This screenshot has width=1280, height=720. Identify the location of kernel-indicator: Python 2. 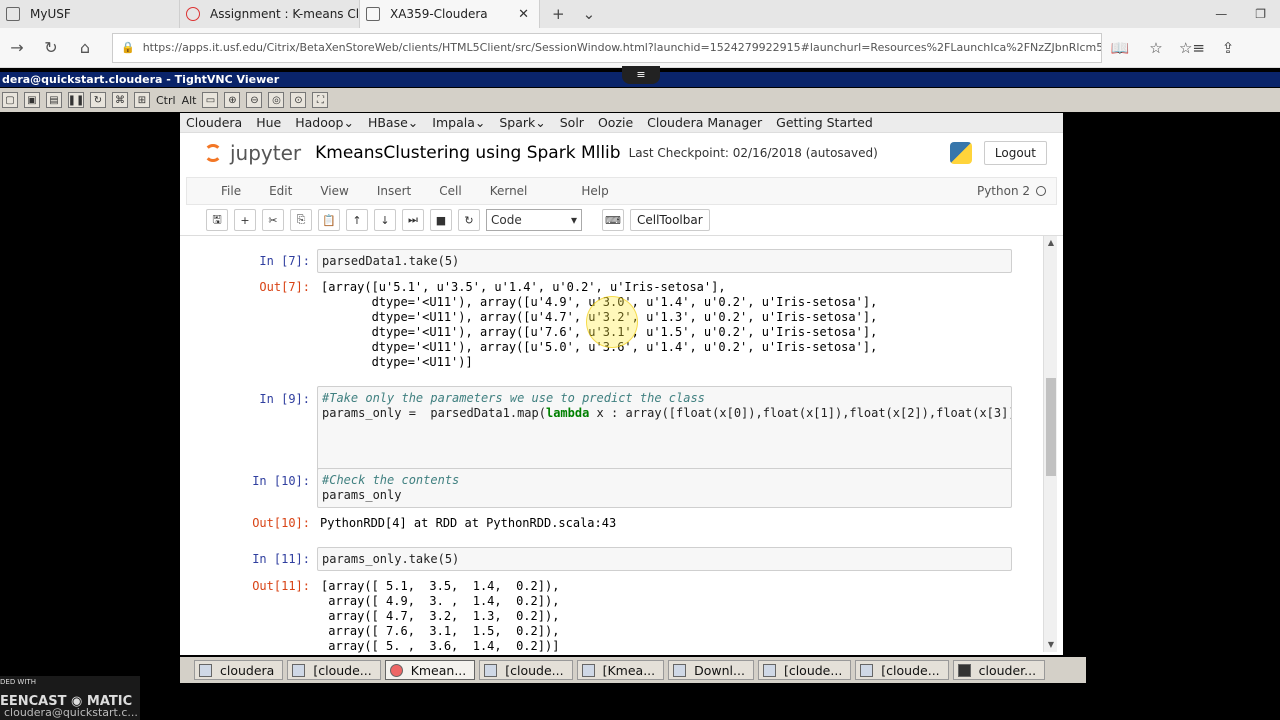
(1011, 191).